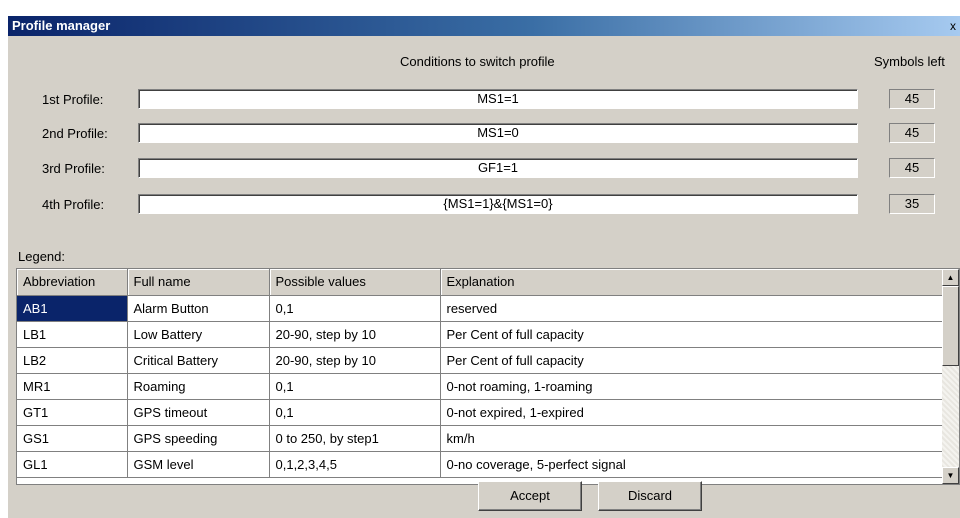 This screenshot has height=518, width=960. What do you see at coordinates (72, 360) in the screenshot?
I see `cell-abbreviation: LB2` at bounding box center [72, 360].